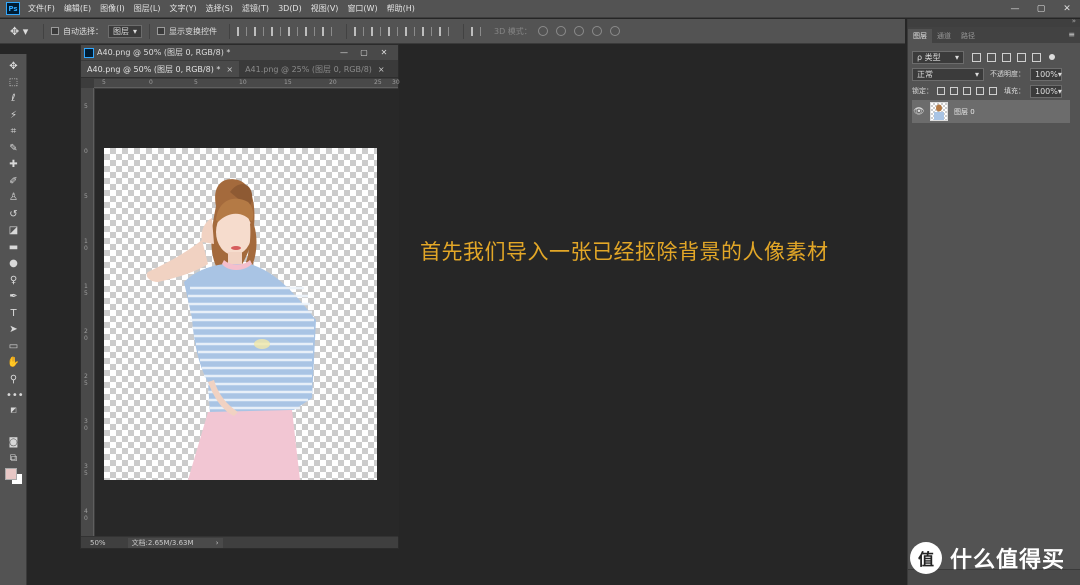 This screenshot has height=585, width=1080. Describe the element at coordinates (993, 91) in the screenshot. I see `lock-all-icon` at that location.